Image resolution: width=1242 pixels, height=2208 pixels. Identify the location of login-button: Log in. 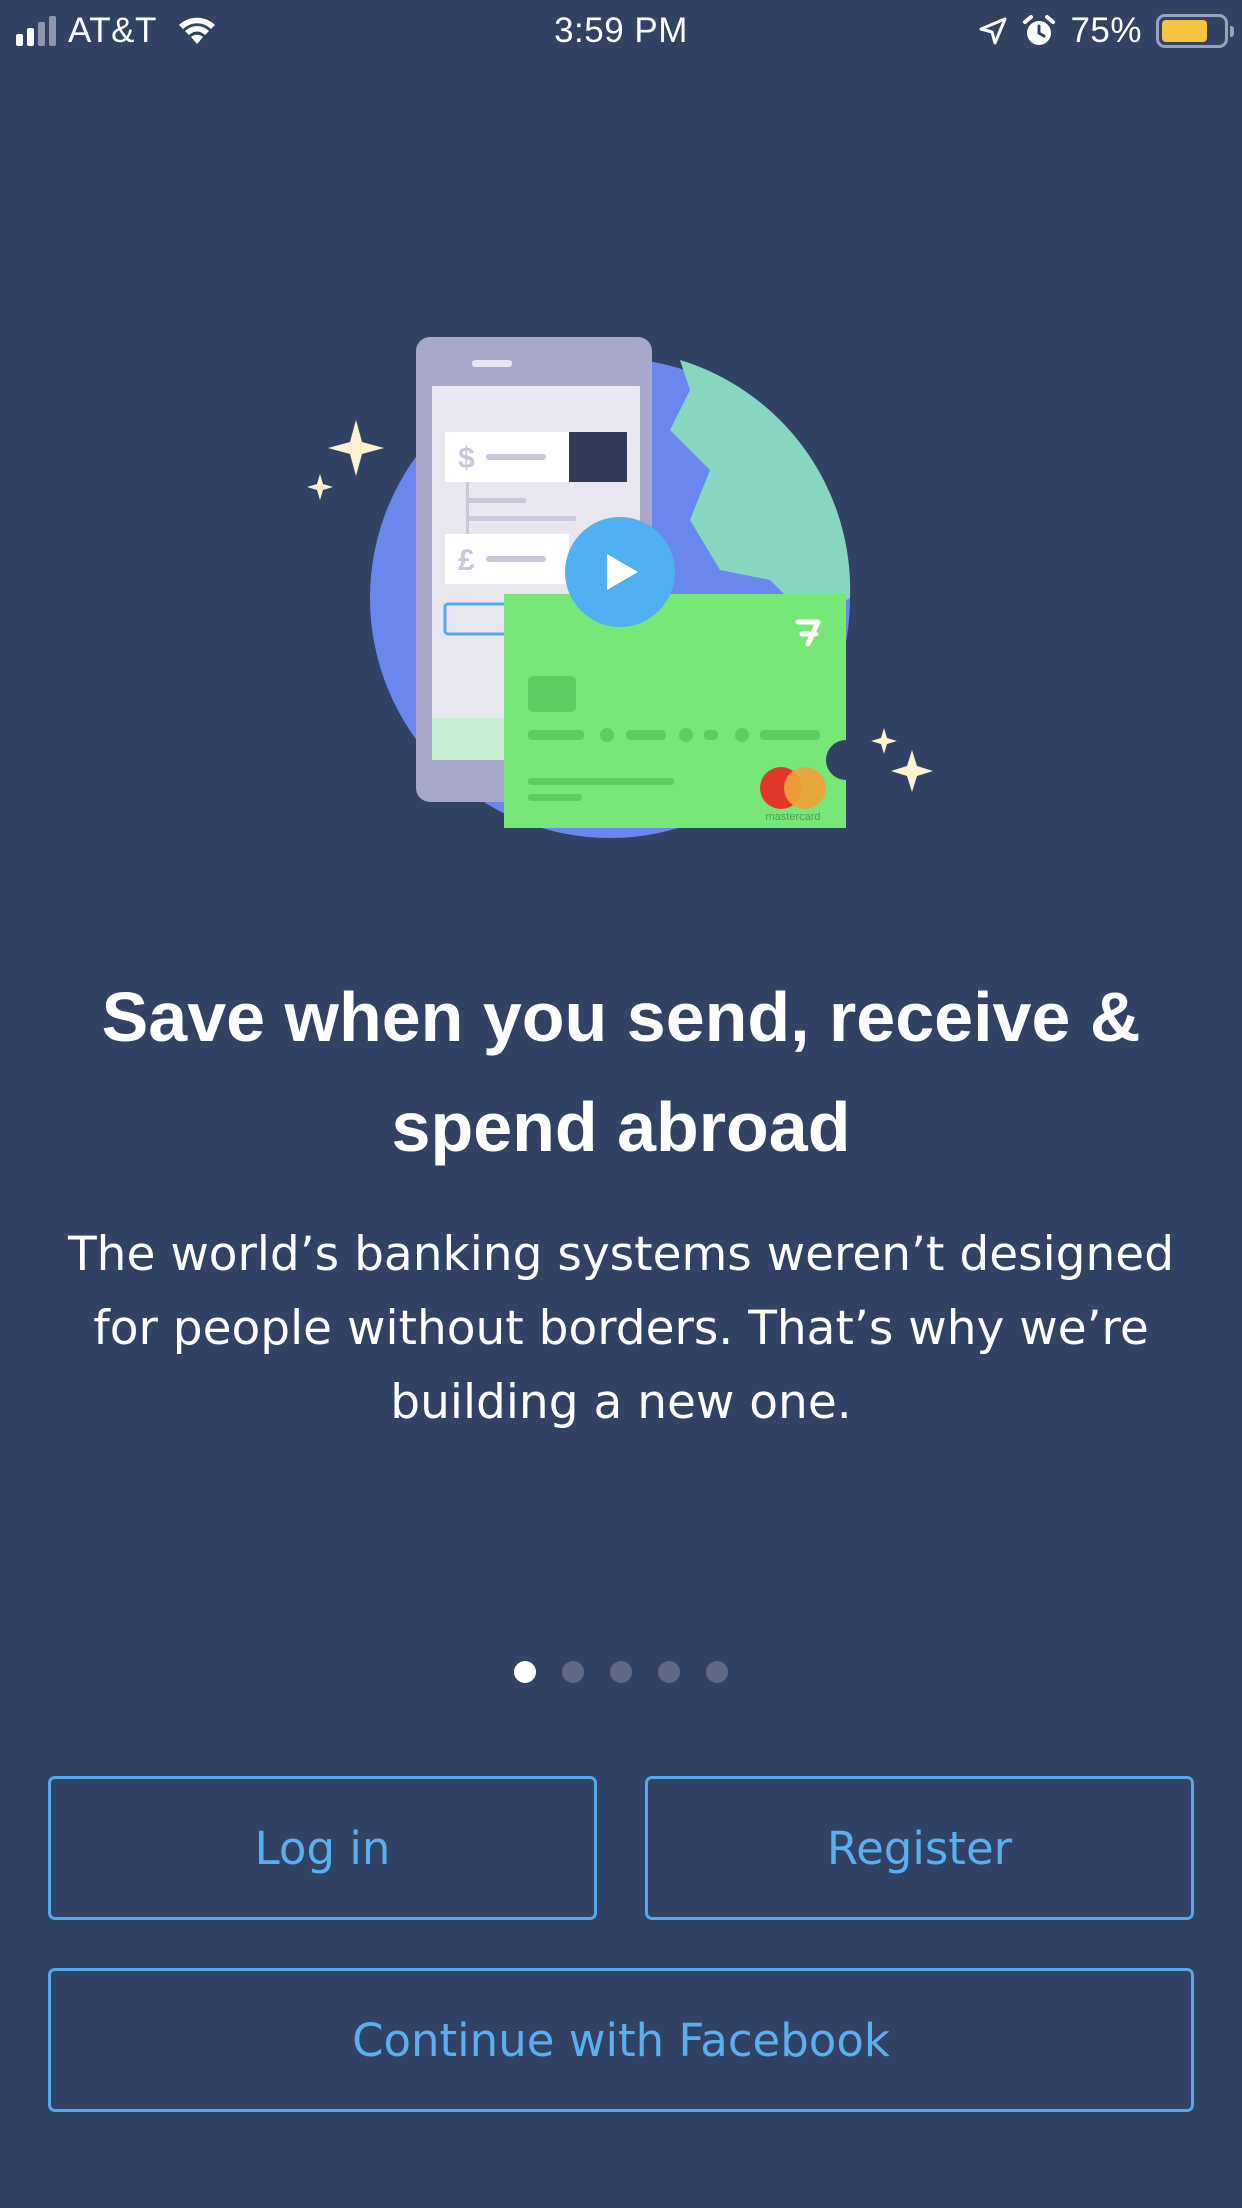
(322, 1848).